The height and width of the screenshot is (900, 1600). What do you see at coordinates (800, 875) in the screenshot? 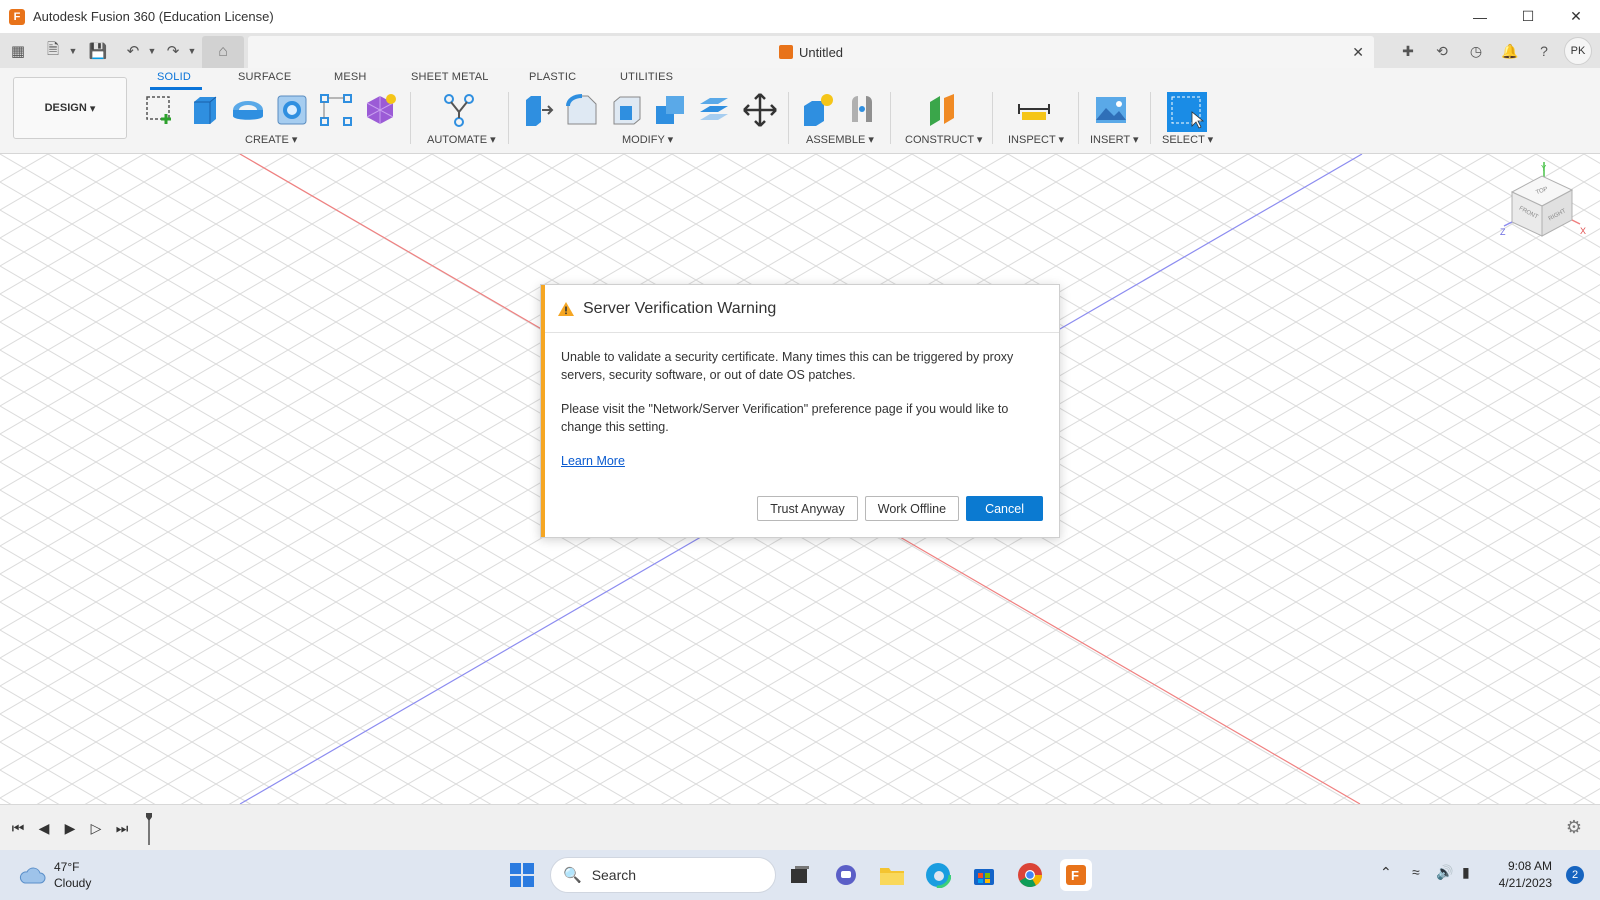
I see `task-view-icon` at bounding box center [800, 875].